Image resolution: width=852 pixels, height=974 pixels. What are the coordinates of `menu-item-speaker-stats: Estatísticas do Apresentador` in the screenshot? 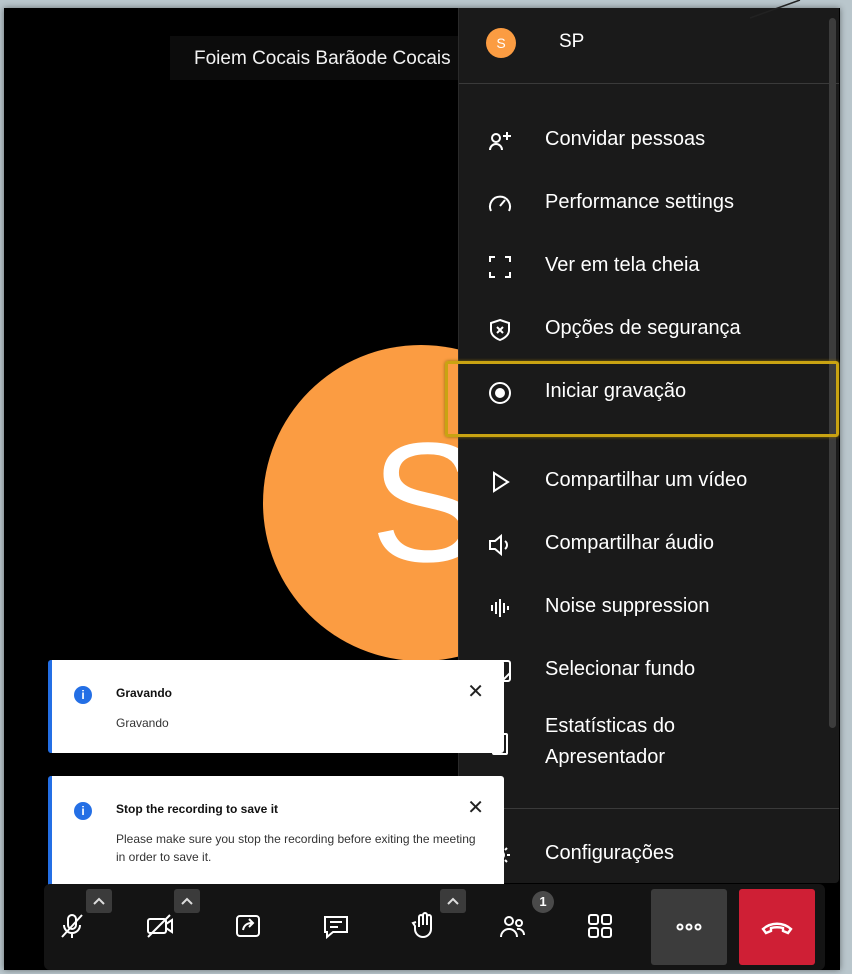 It's located at (649, 742).